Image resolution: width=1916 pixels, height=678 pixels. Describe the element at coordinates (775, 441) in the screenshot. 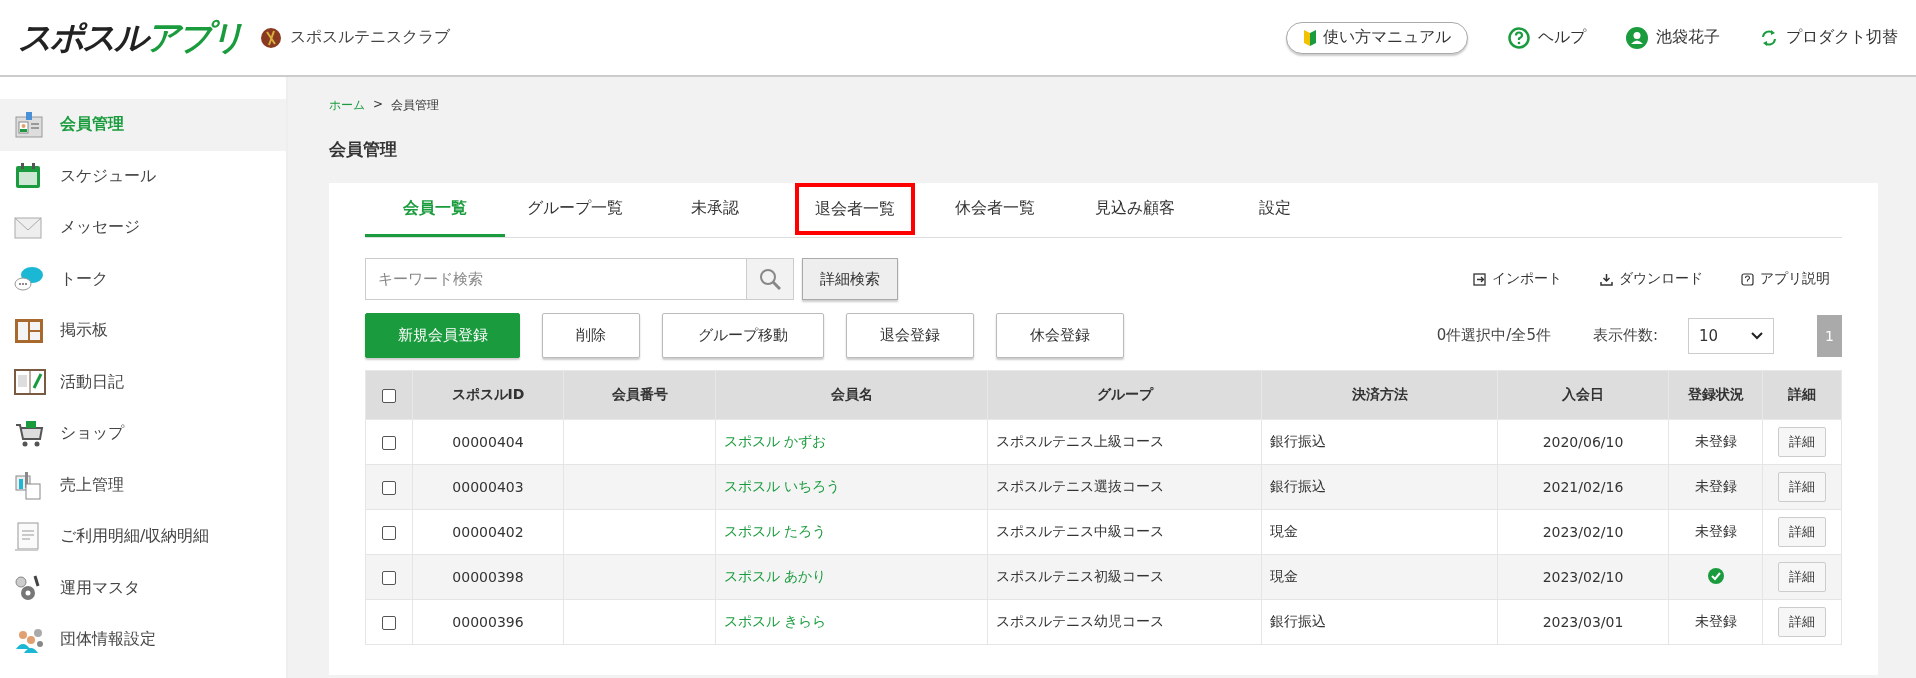

I see `member-name-link: スポスル かずお` at that location.